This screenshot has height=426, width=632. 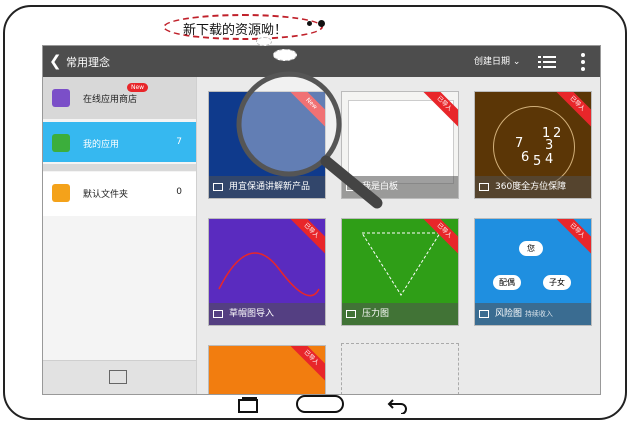 I want to click on sidebar-item-label: 我的应用, so click(x=101, y=145).